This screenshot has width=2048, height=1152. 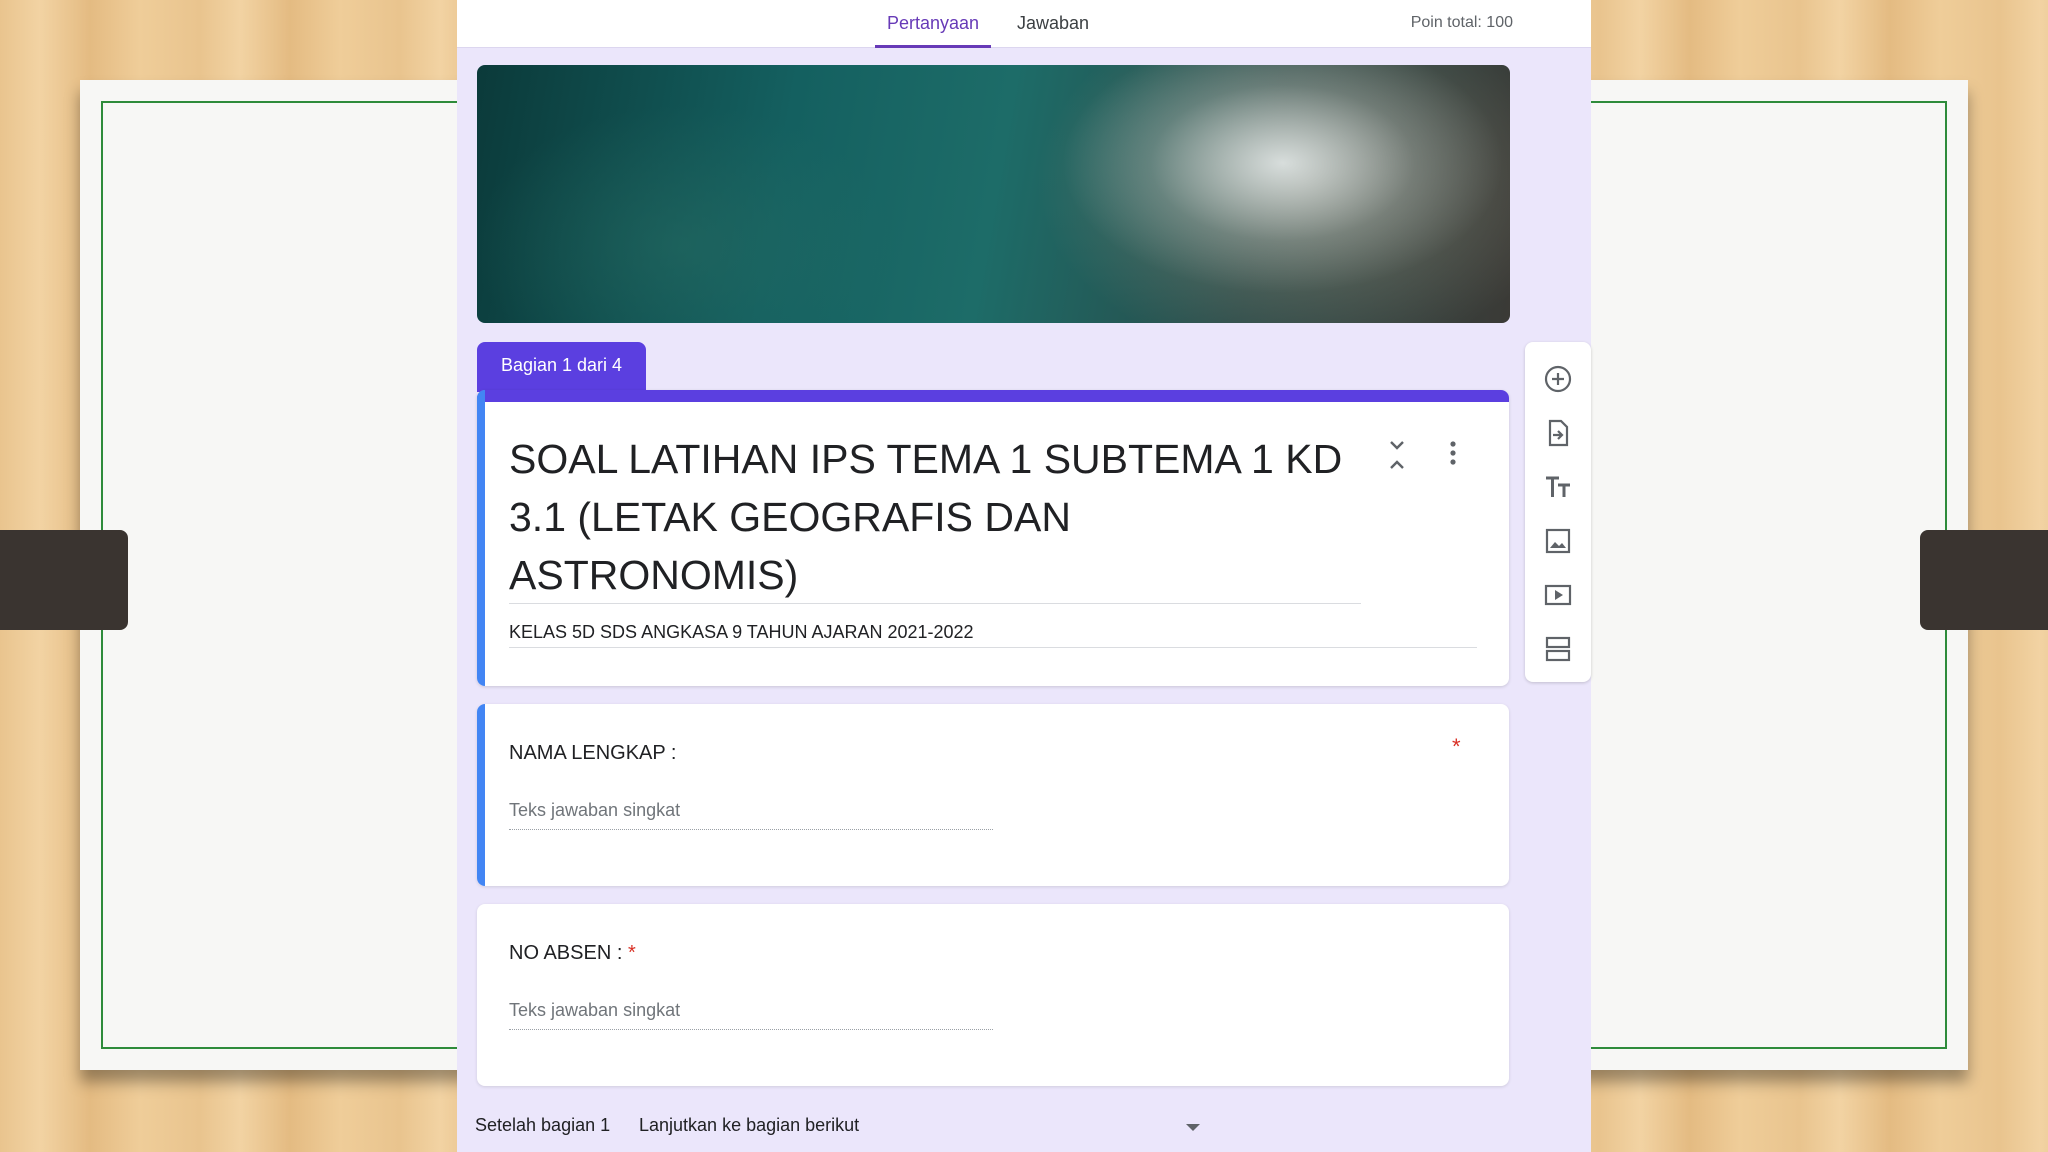 What do you see at coordinates (933, 24) in the screenshot?
I see `tab-pertanyaan: Pertanyaan` at bounding box center [933, 24].